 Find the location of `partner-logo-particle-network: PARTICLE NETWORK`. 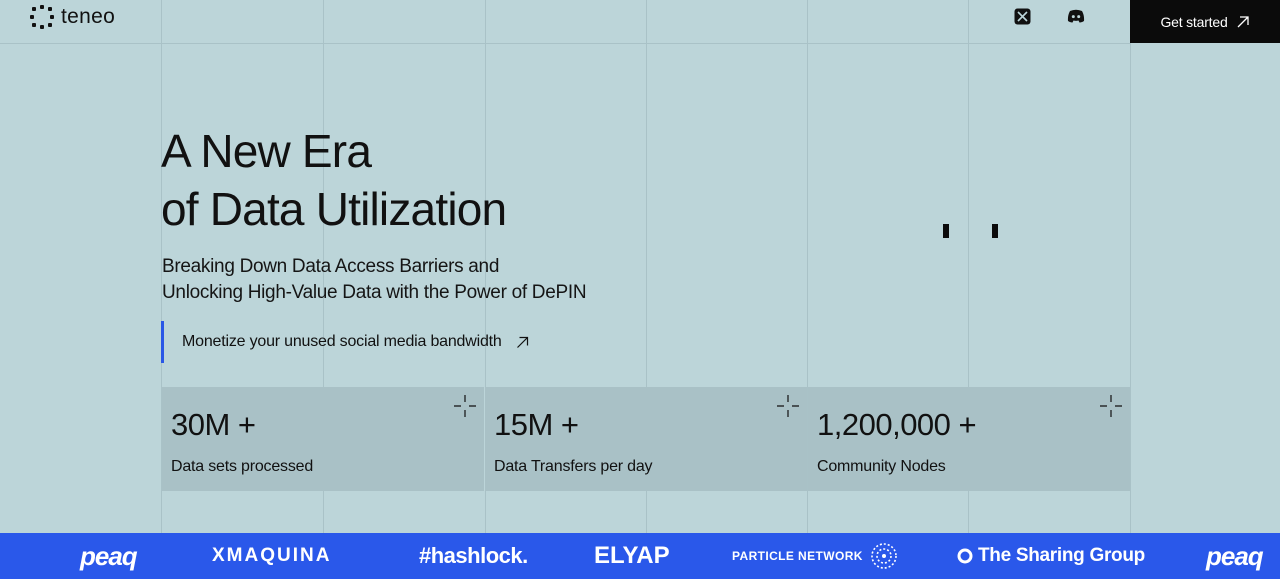

partner-logo-particle-network: PARTICLE NETWORK is located at coordinates (815, 556).